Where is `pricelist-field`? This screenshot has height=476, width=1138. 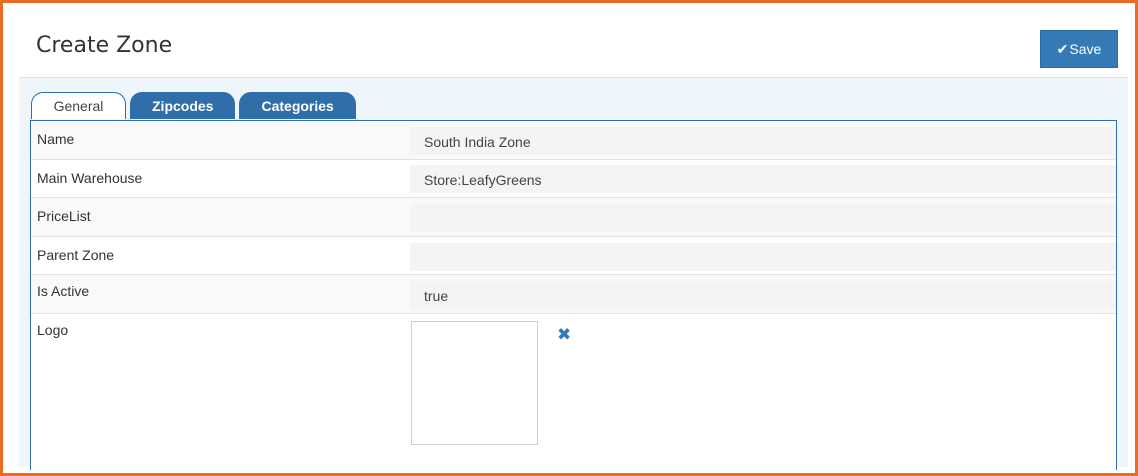
pricelist-field is located at coordinates (763, 218).